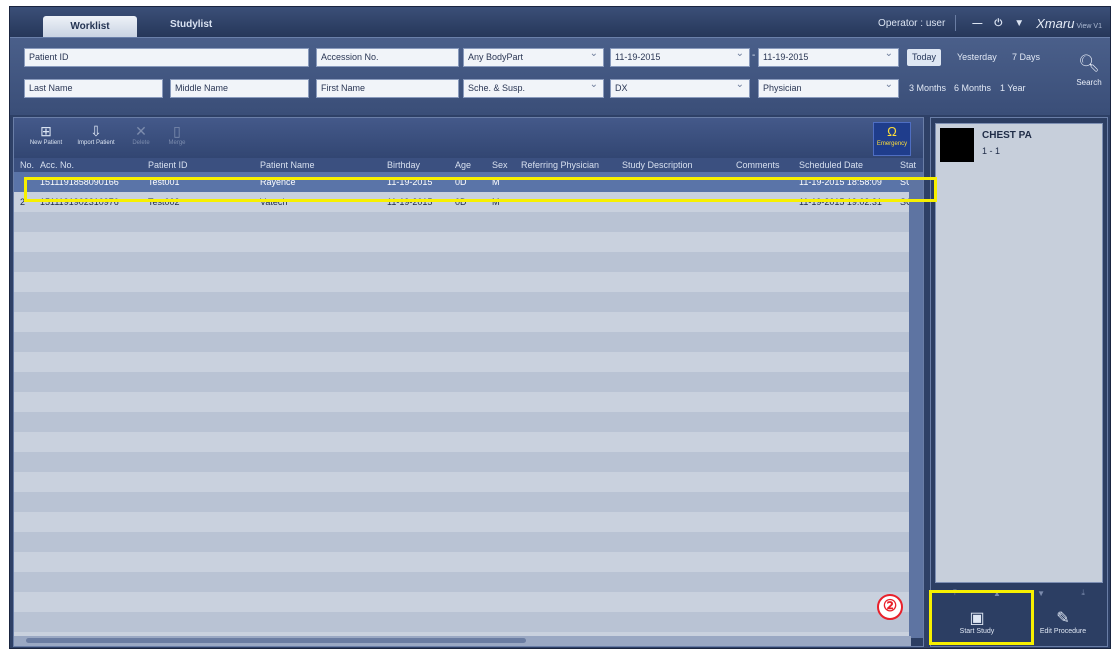  I want to click on cell-sched: 11-19-2015 18:58:09, so click(840, 182).